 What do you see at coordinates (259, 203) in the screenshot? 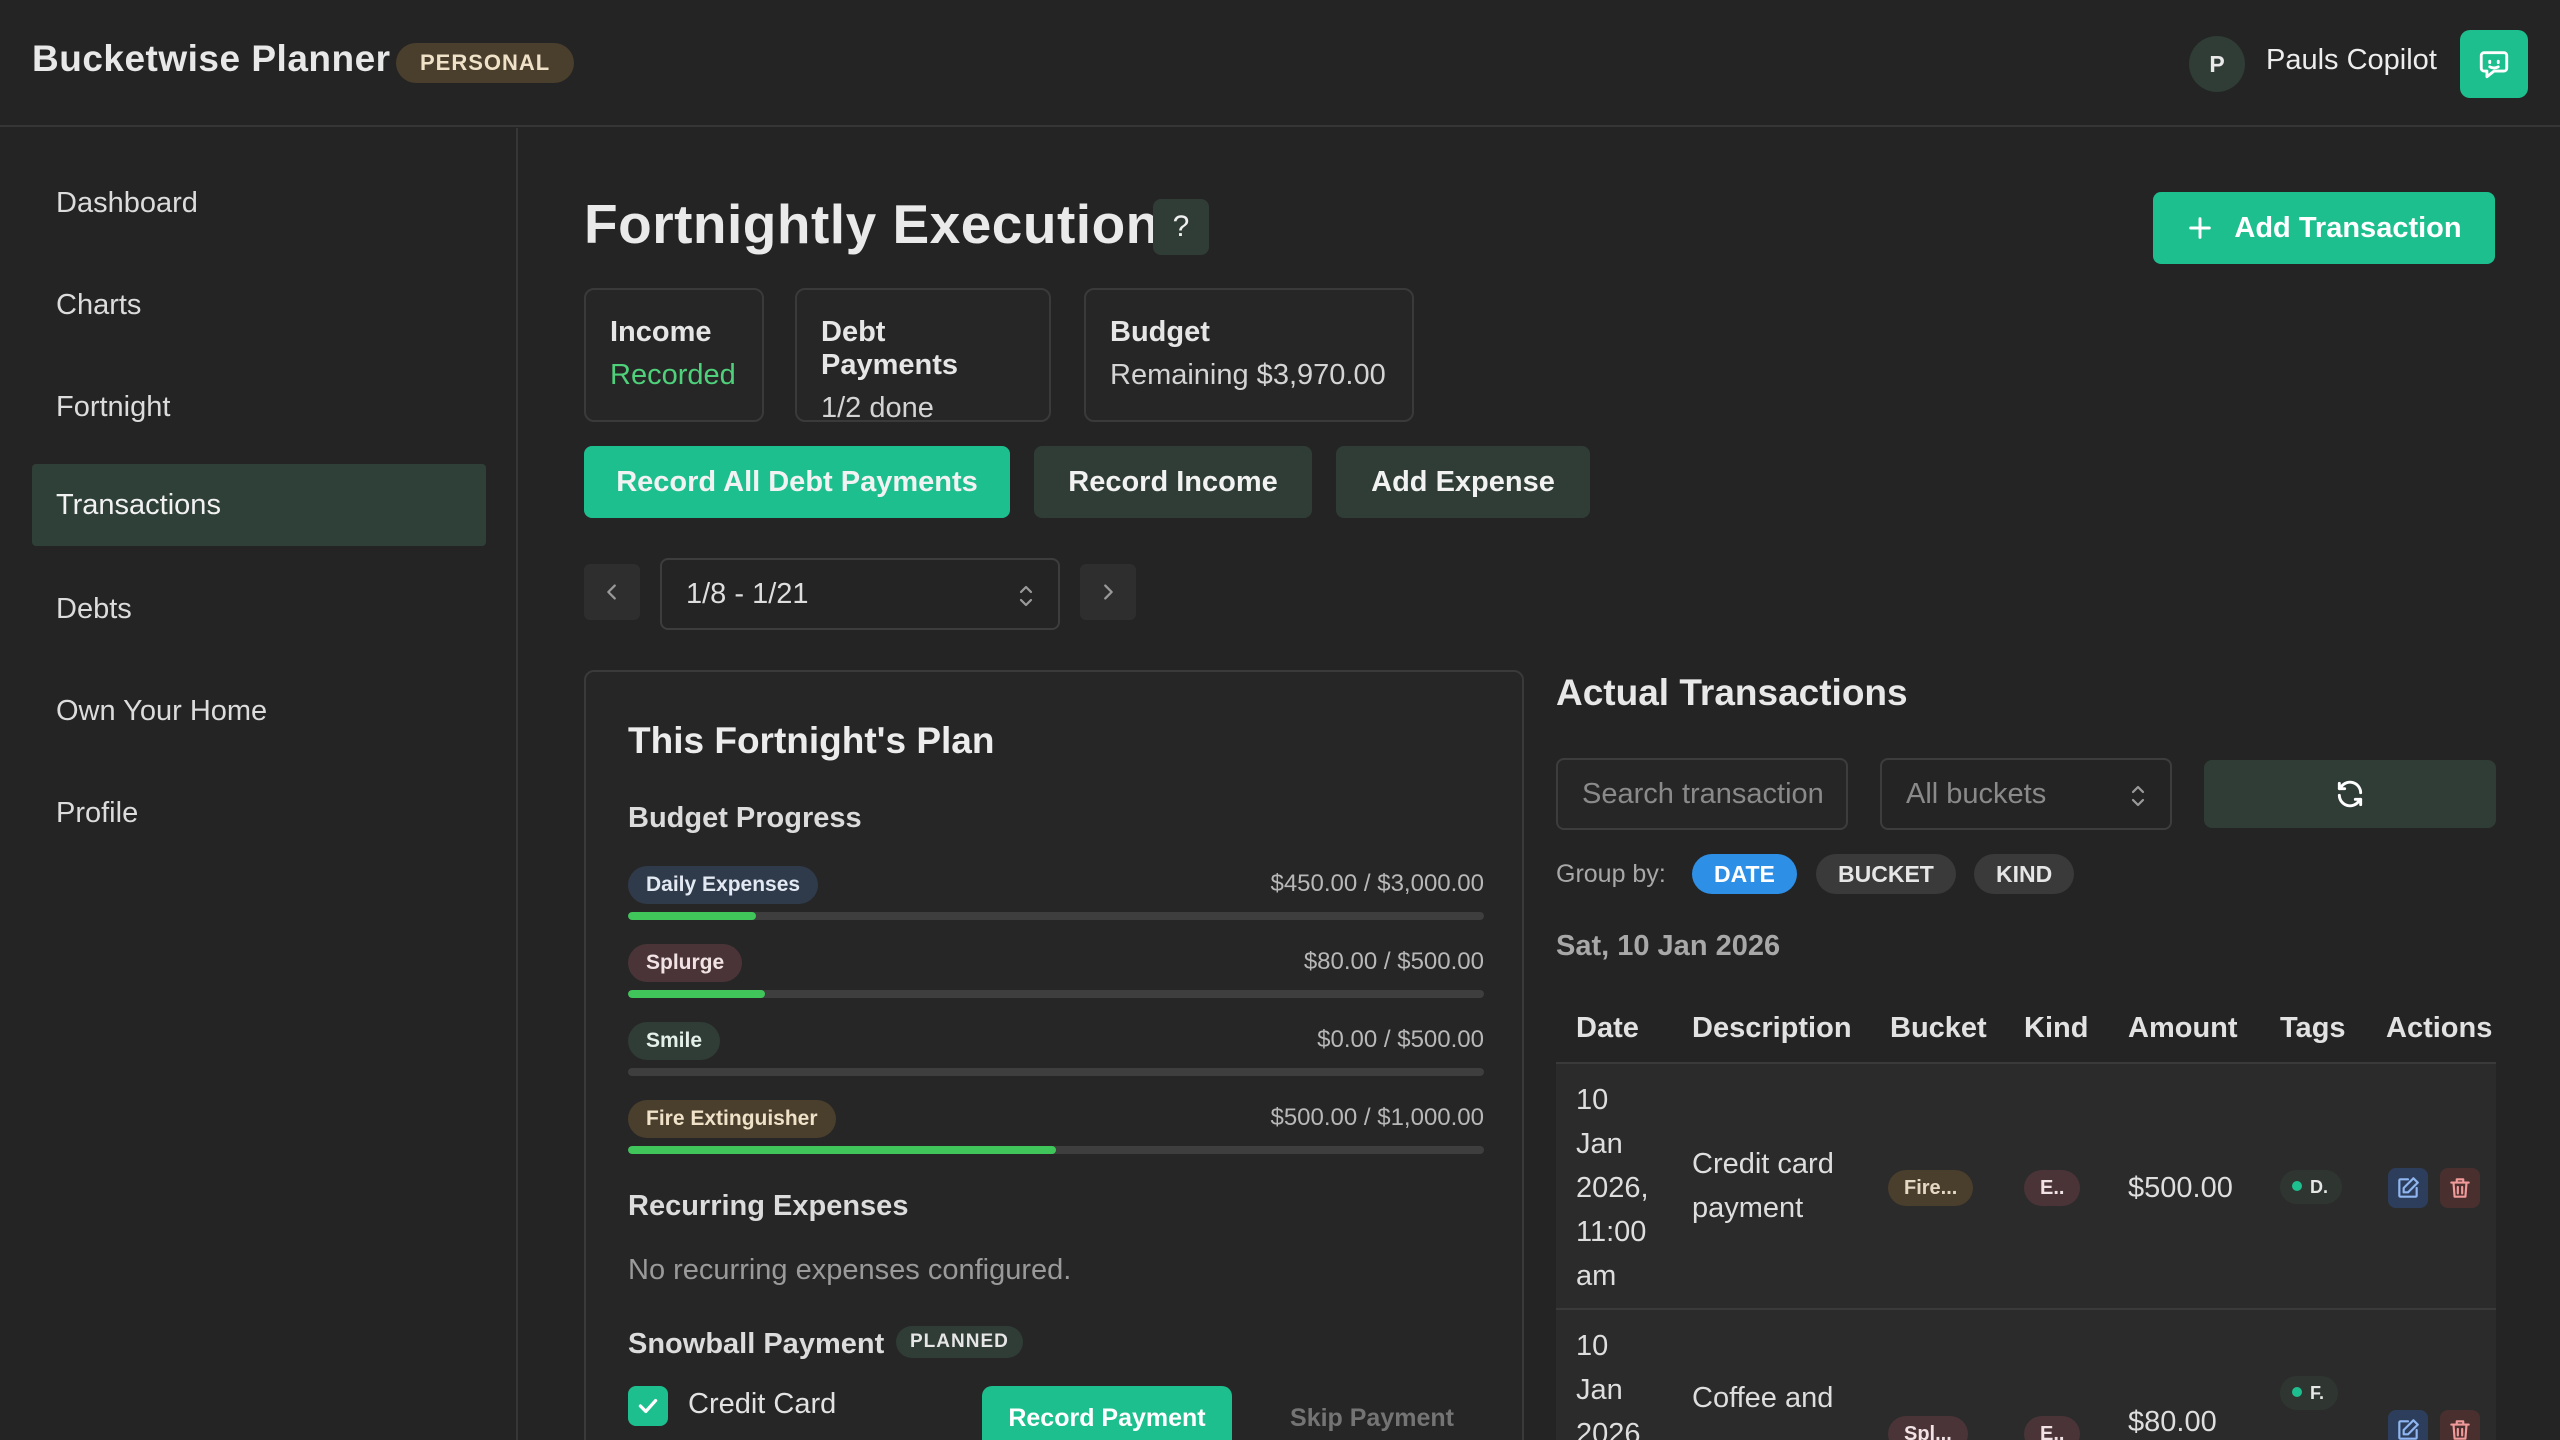
I see `sidebar-item-dashboard: Dashboard` at bounding box center [259, 203].